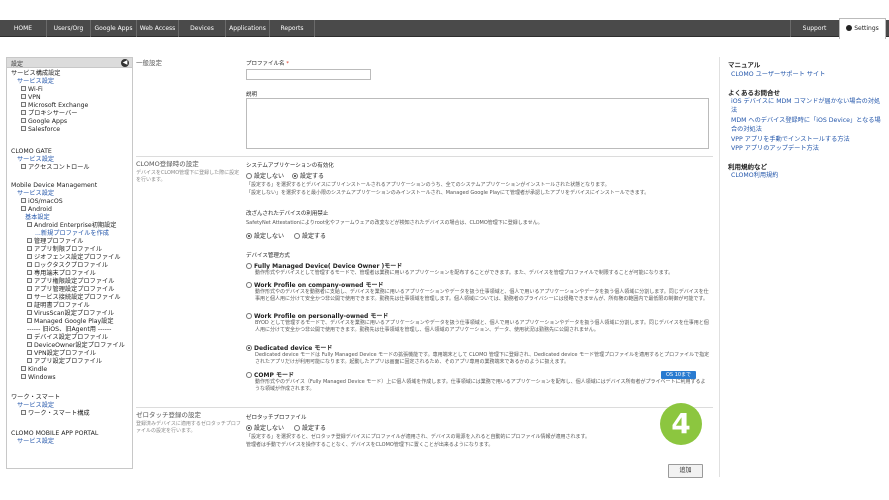 This screenshot has width=889, height=500. Describe the element at coordinates (36, 74) in the screenshot. I see `sidebar-category: サービス構成設定` at that location.